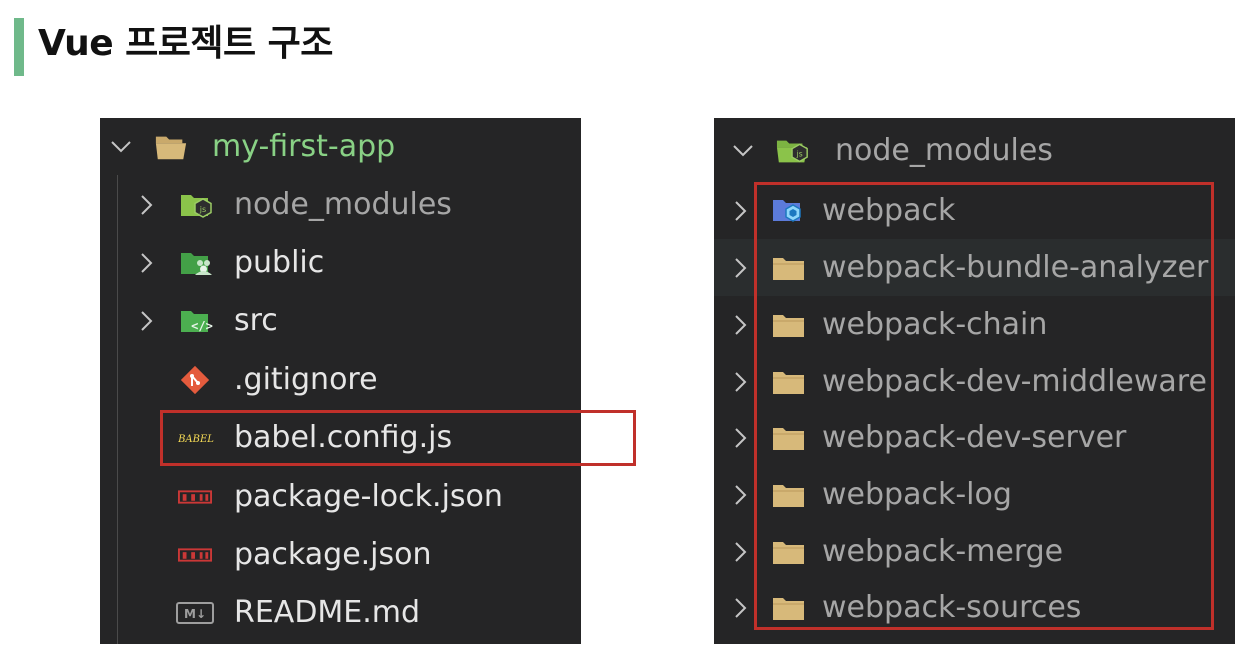 Image resolution: width=1251 pixels, height=660 pixels. Describe the element at coordinates (185, 43) in the screenshot. I see `page-title: Vue 프로젝트 구조` at that location.